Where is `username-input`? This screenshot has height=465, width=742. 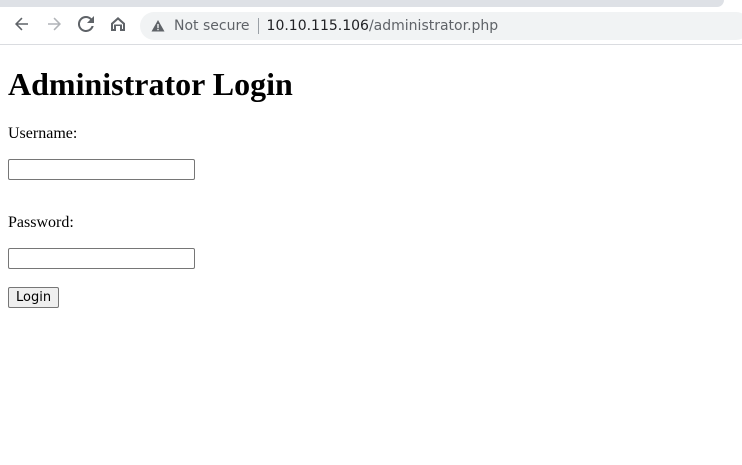 username-input is located at coordinates (101, 169).